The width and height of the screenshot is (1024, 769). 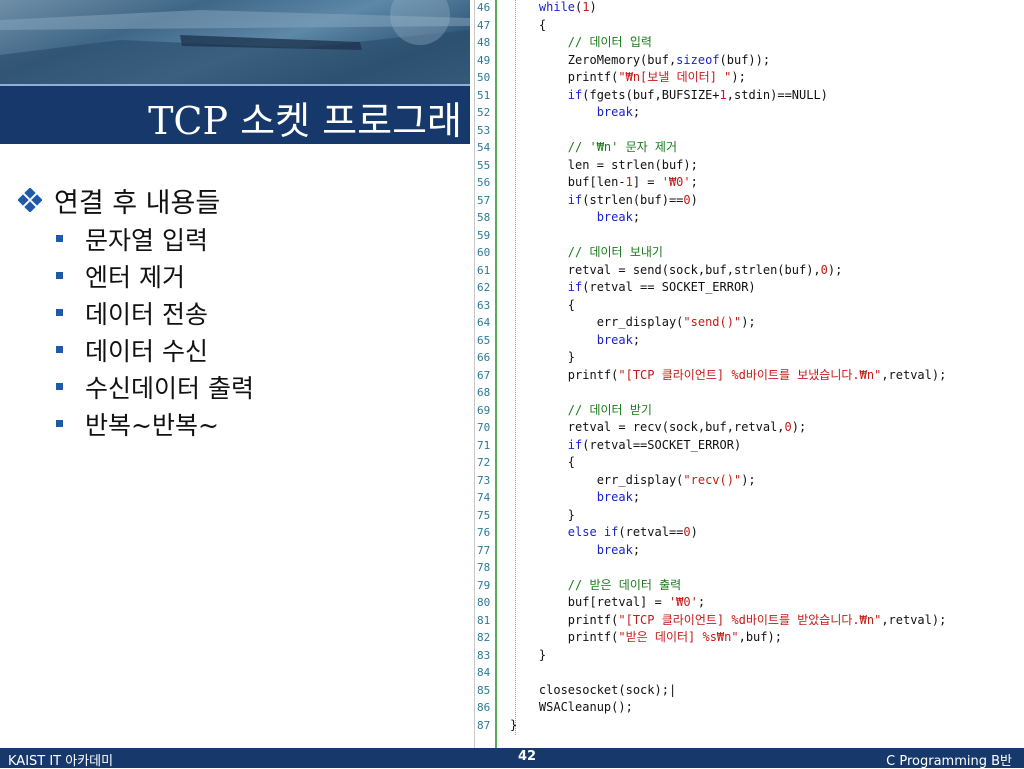 I want to click on code-token: (buf));, so click(x=745, y=59).